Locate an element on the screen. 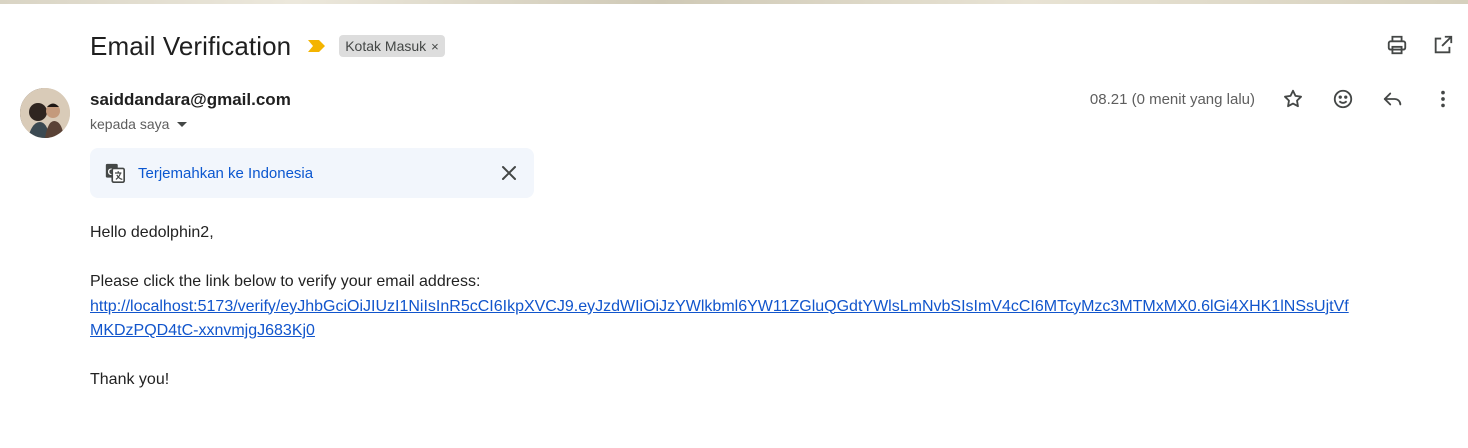 The height and width of the screenshot is (448, 1468). subject-row: Email Verification Kotak Masuk × is located at coordinates (267, 46).